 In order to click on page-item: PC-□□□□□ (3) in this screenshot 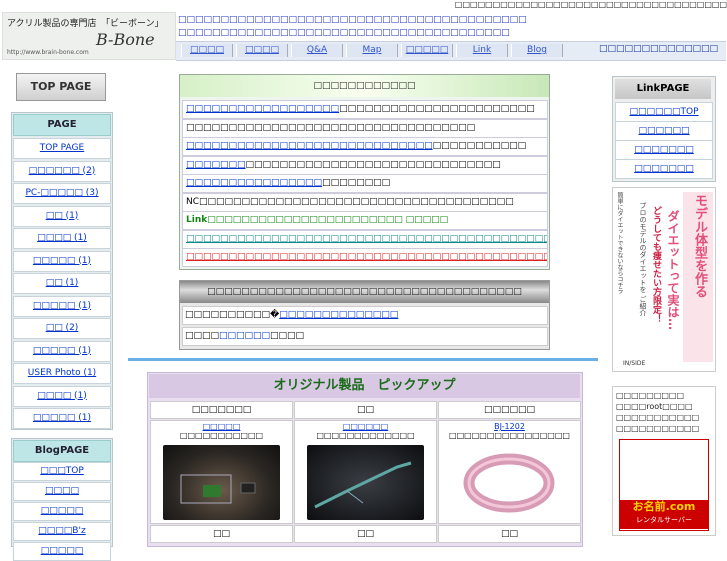, I will do `click(62, 193)`.